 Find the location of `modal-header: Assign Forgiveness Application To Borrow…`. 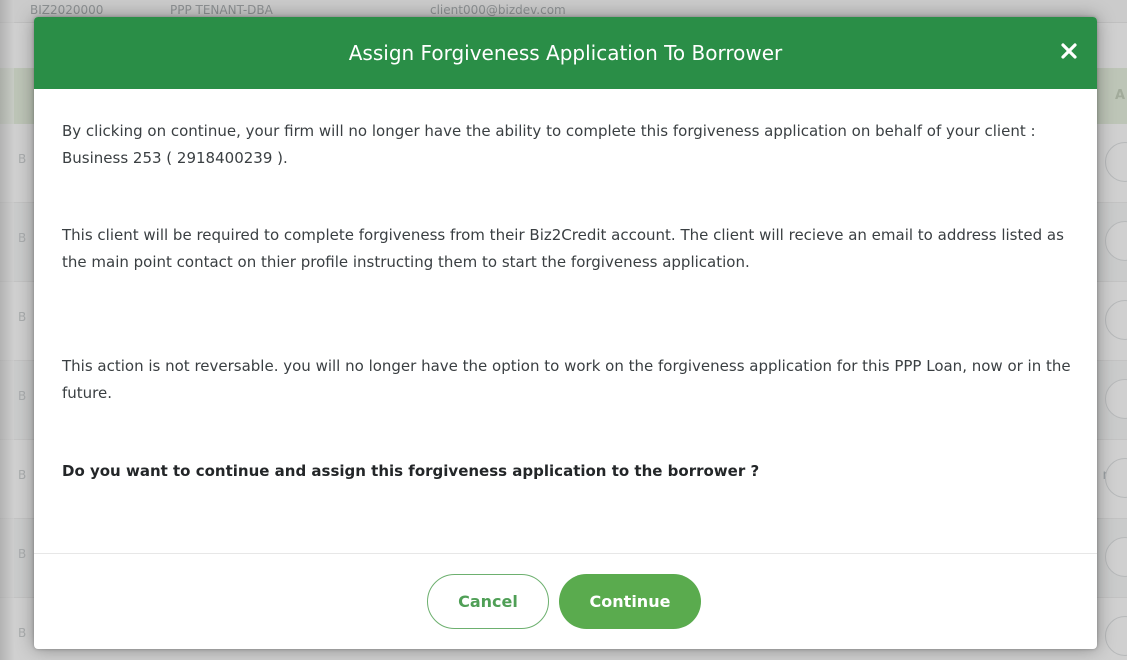

modal-header: Assign Forgiveness Application To Borrow… is located at coordinates (565, 53).